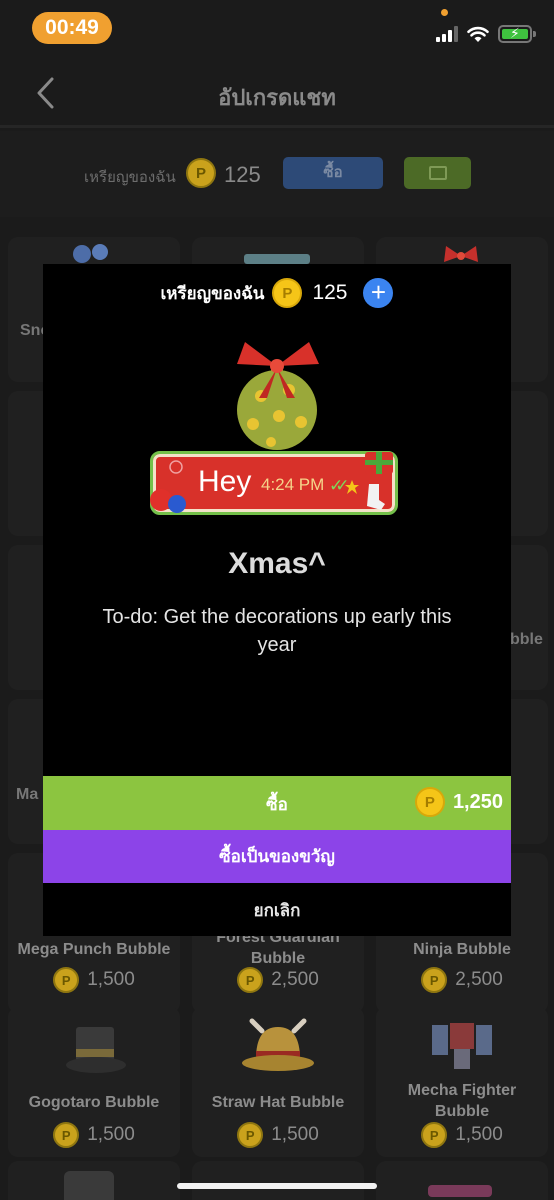 Image resolution: width=554 pixels, height=1200 pixels. I want to click on stocking-icon, so click(376, 497).